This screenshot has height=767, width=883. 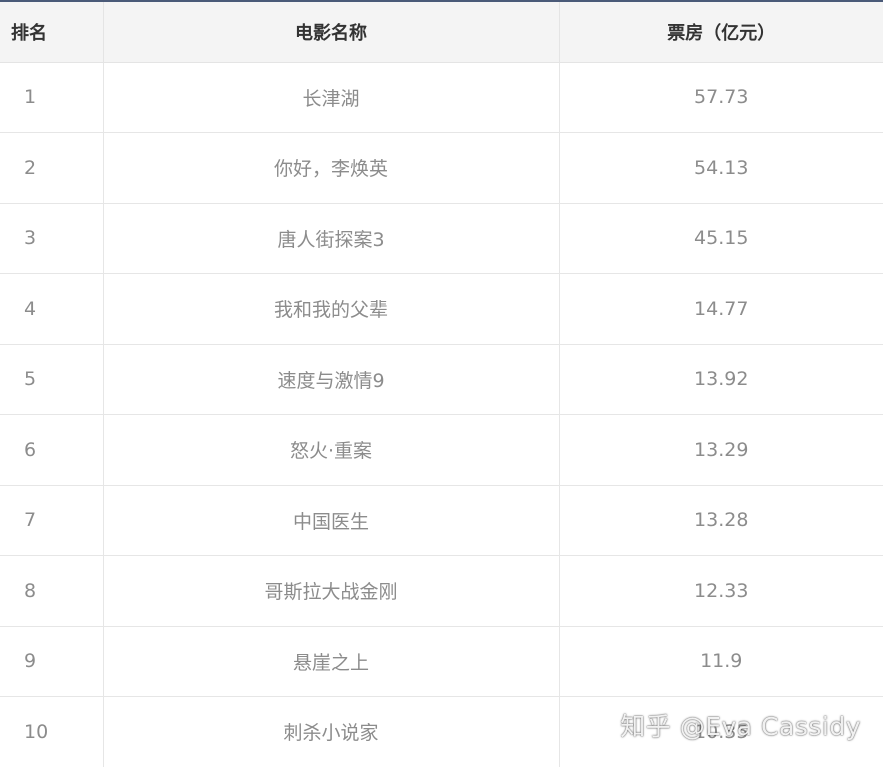 I want to click on cell-box-office: 13.92, so click(x=721, y=379).